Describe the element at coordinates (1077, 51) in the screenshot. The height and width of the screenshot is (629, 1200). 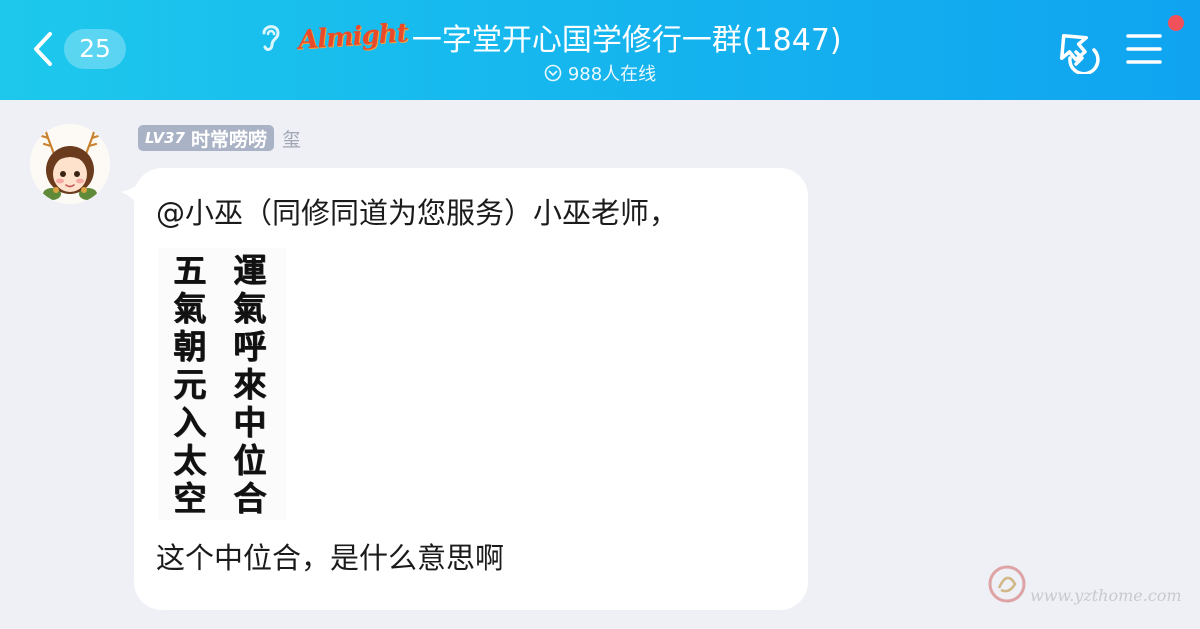
I see `share-icon` at that location.